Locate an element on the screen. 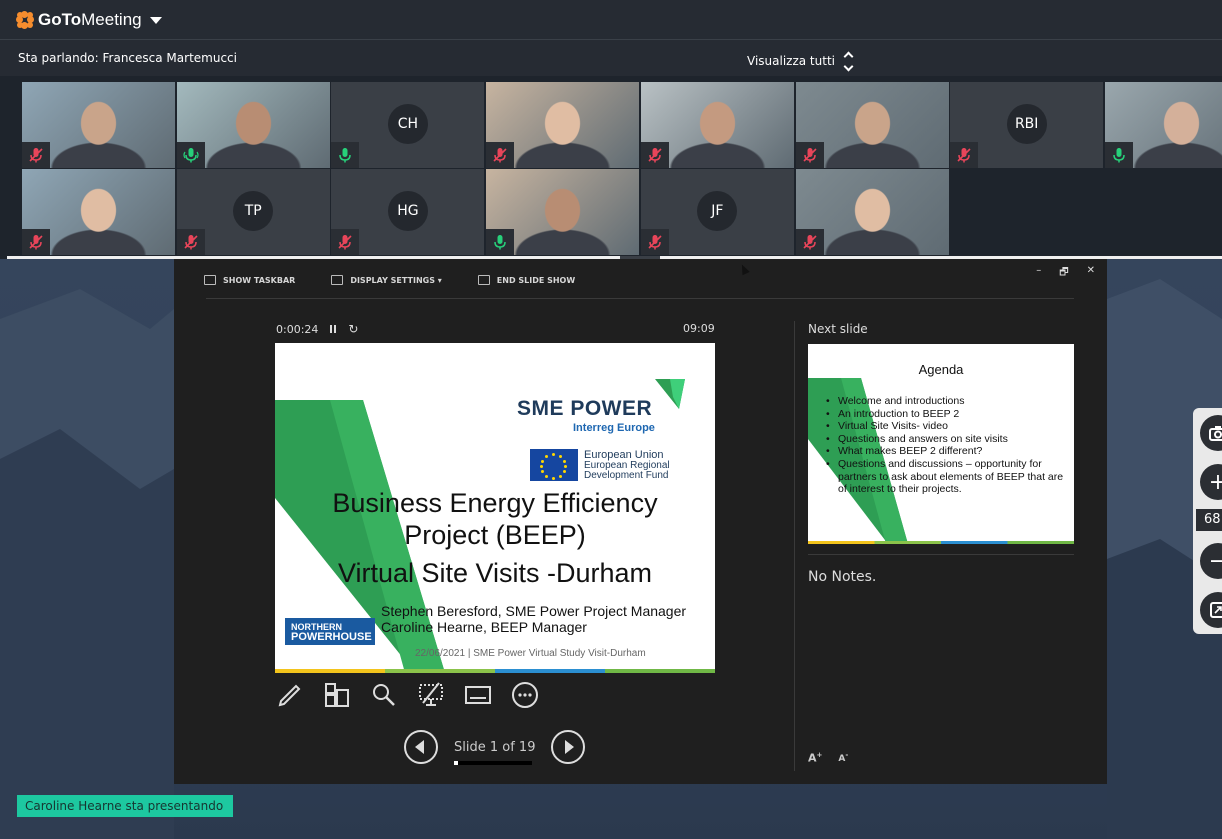  grid-slides-icon is located at coordinates (337, 695).